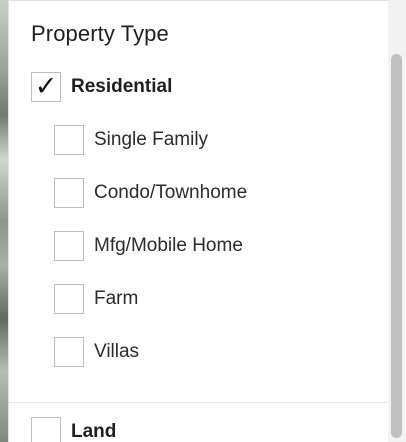  I want to click on checkbox-row-villas: Villas, so click(96, 352).